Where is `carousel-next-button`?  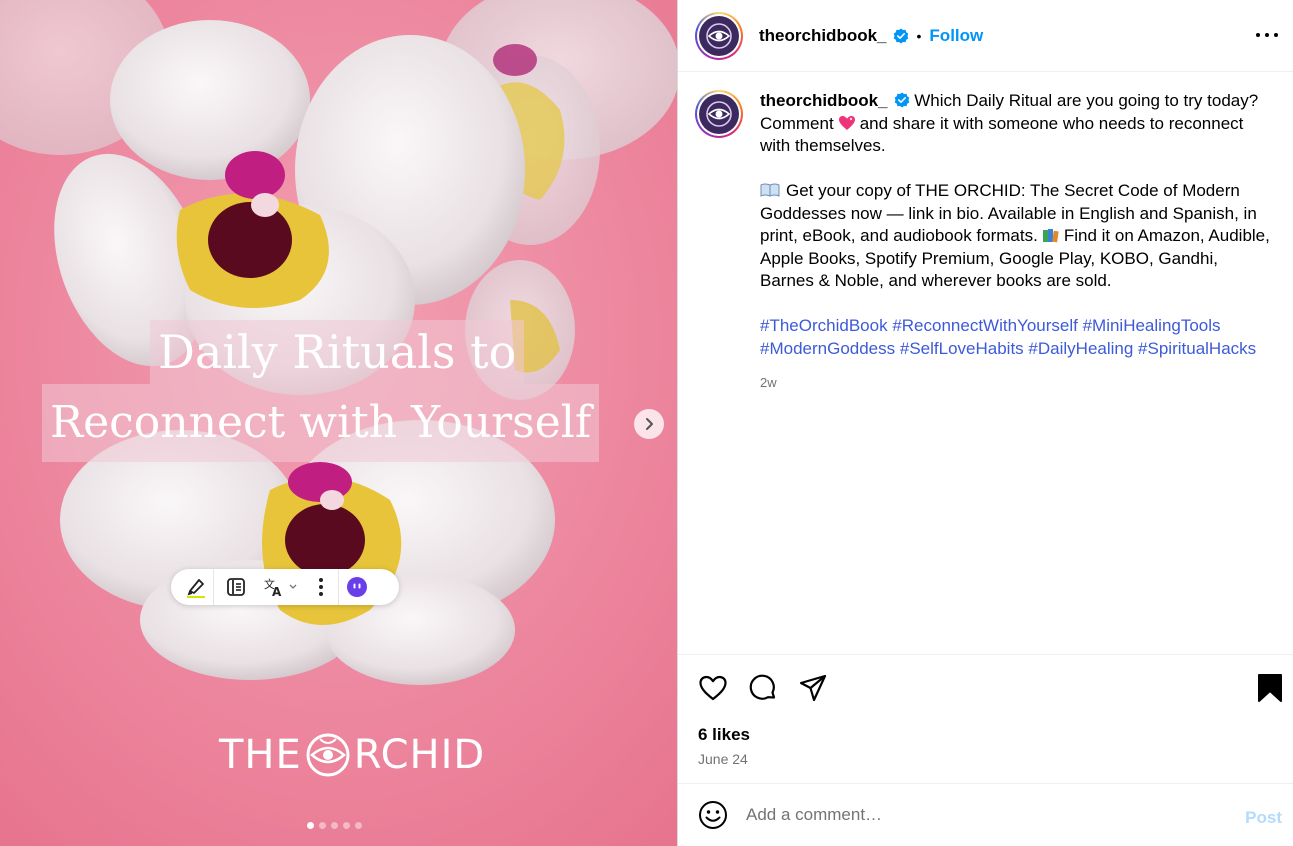 carousel-next-button is located at coordinates (649, 424).